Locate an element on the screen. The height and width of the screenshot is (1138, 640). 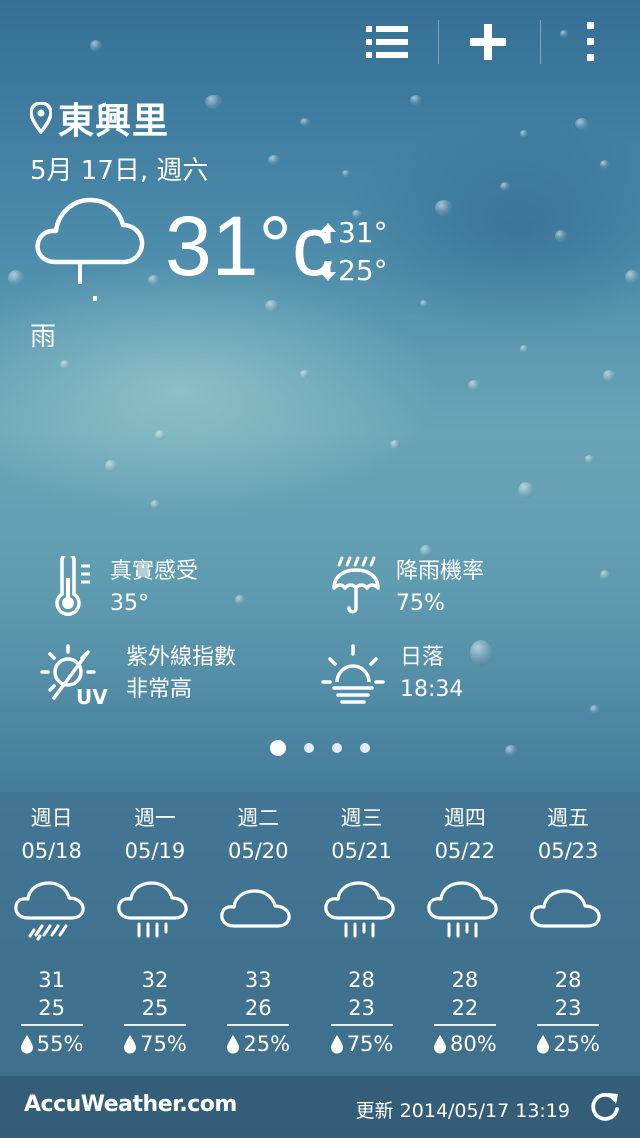
current-weather-icon is located at coordinates (89, 252).